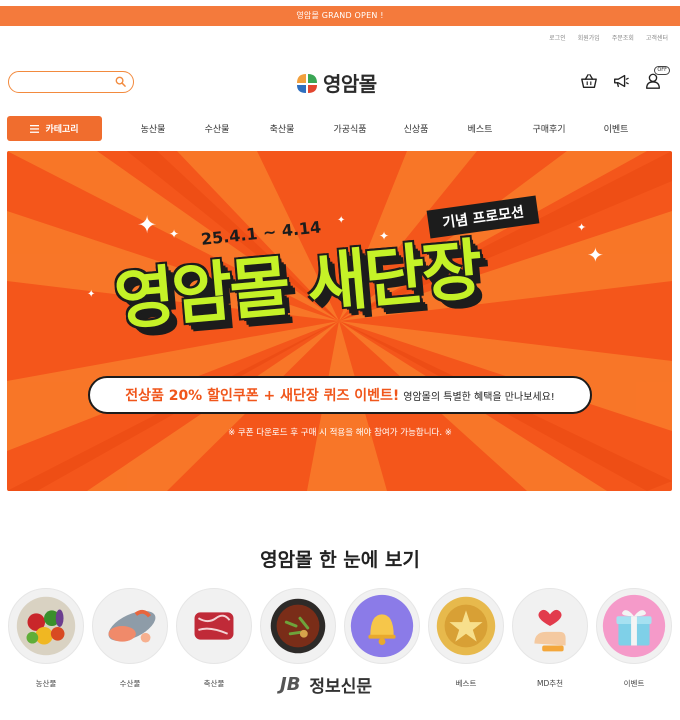 The height and width of the screenshot is (720, 680). I want to click on category-menu-button: 카테고리, so click(54, 128).